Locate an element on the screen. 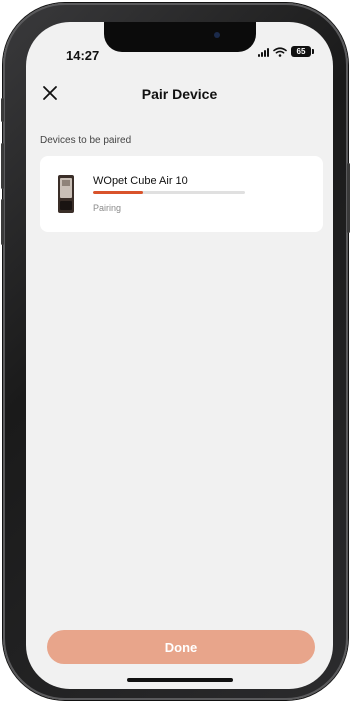  pairing-progress-bar is located at coordinates (169, 192).